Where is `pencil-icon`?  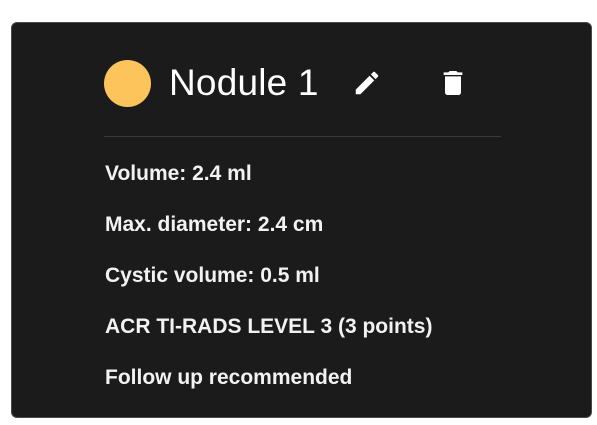
pencil-icon is located at coordinates (366, 83).